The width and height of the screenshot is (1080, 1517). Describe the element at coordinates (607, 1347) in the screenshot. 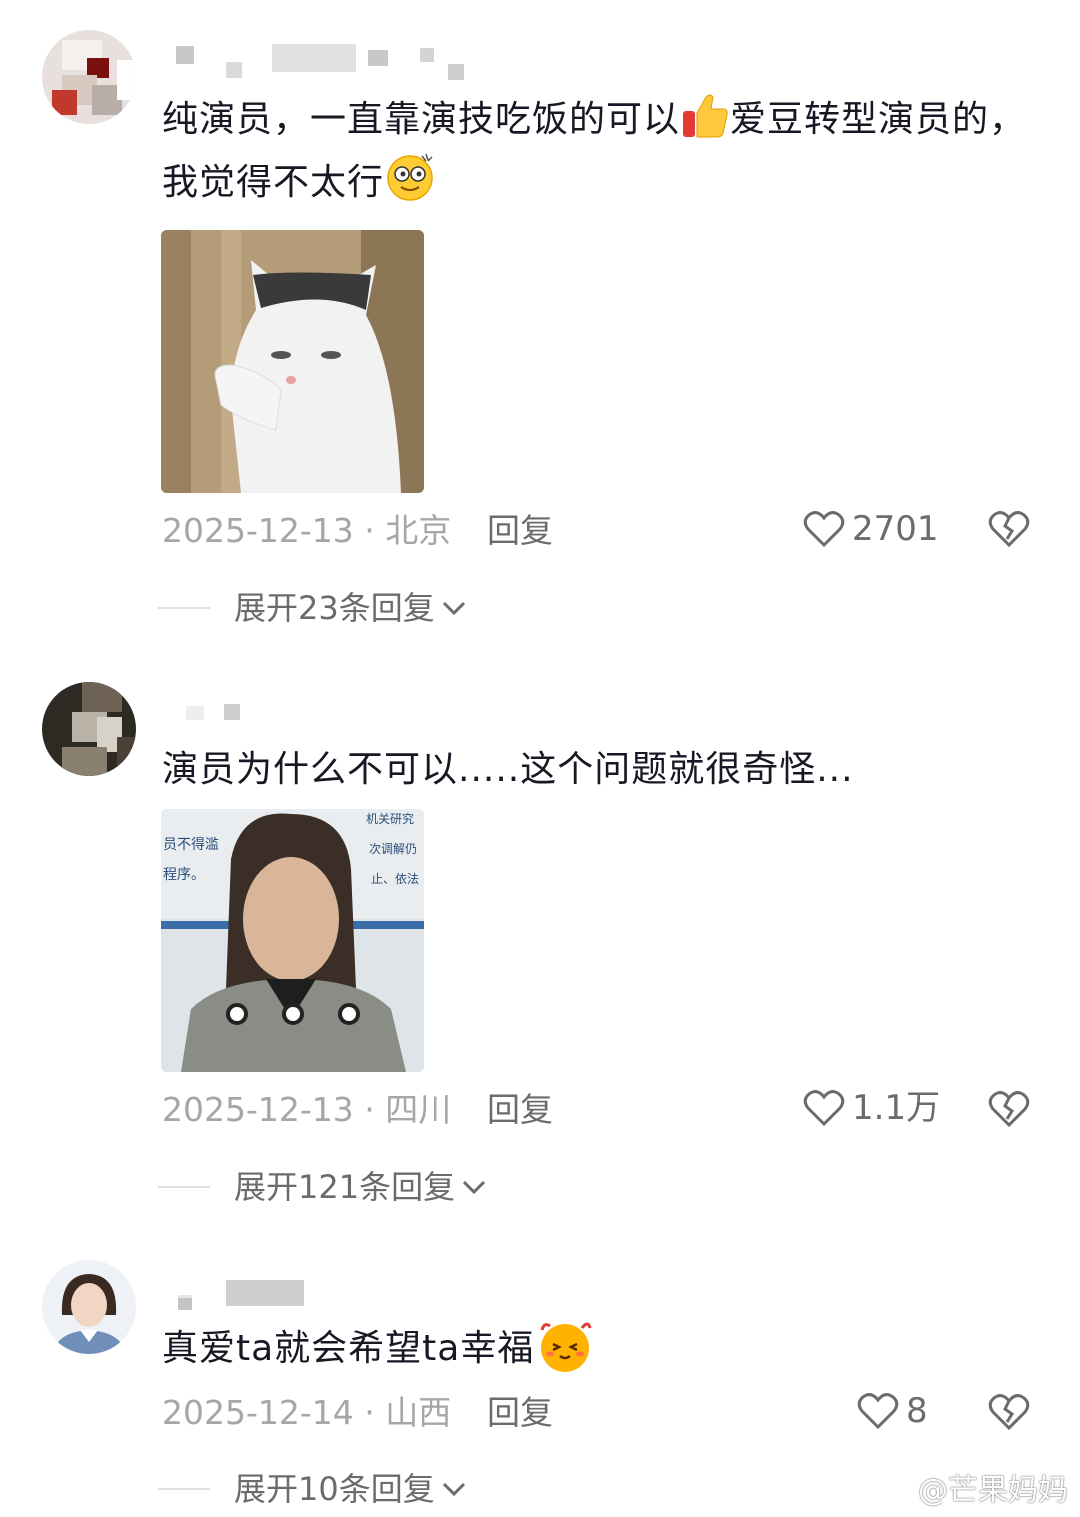

I see `comment-text: 真爱ta就会希望ta幸福` at that location.